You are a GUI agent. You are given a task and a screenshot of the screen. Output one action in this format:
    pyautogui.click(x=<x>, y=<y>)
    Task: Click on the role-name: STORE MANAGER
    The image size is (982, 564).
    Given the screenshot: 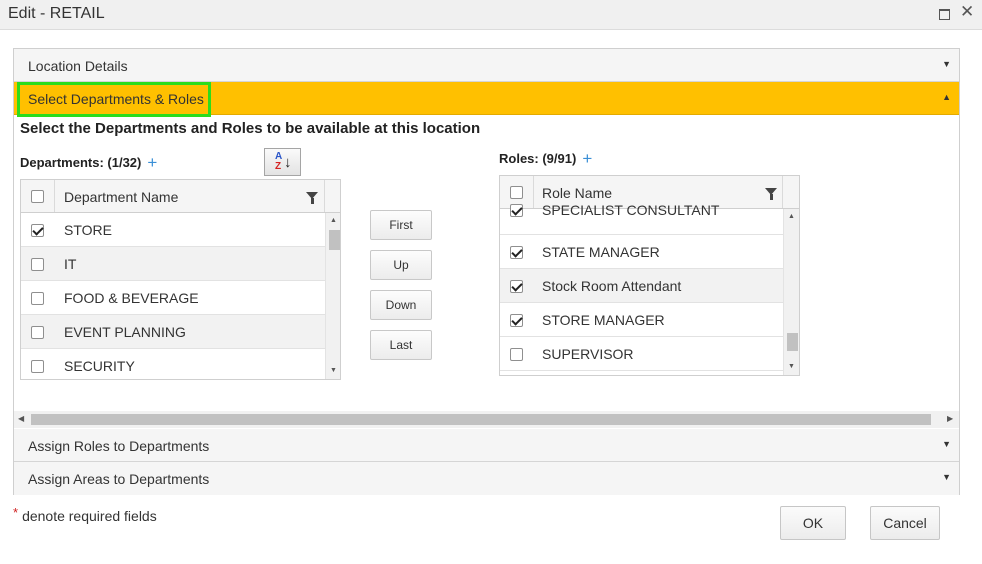 What is the action you would take?
    pyautogui.click(x=603, y=320)
    